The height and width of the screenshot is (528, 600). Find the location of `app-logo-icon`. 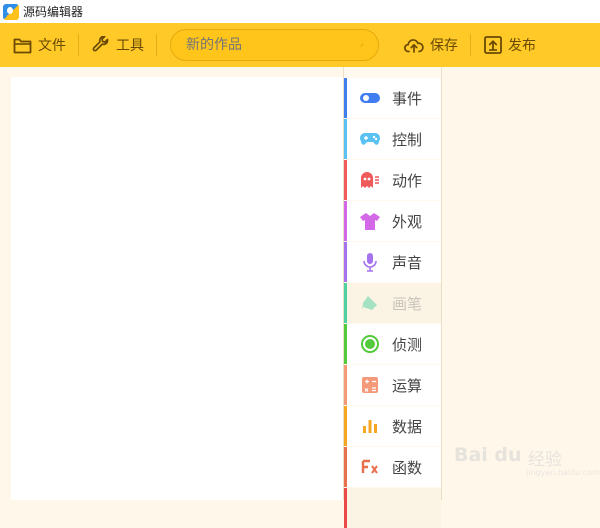

app-logo-icon is located at coordinates (11, 11).